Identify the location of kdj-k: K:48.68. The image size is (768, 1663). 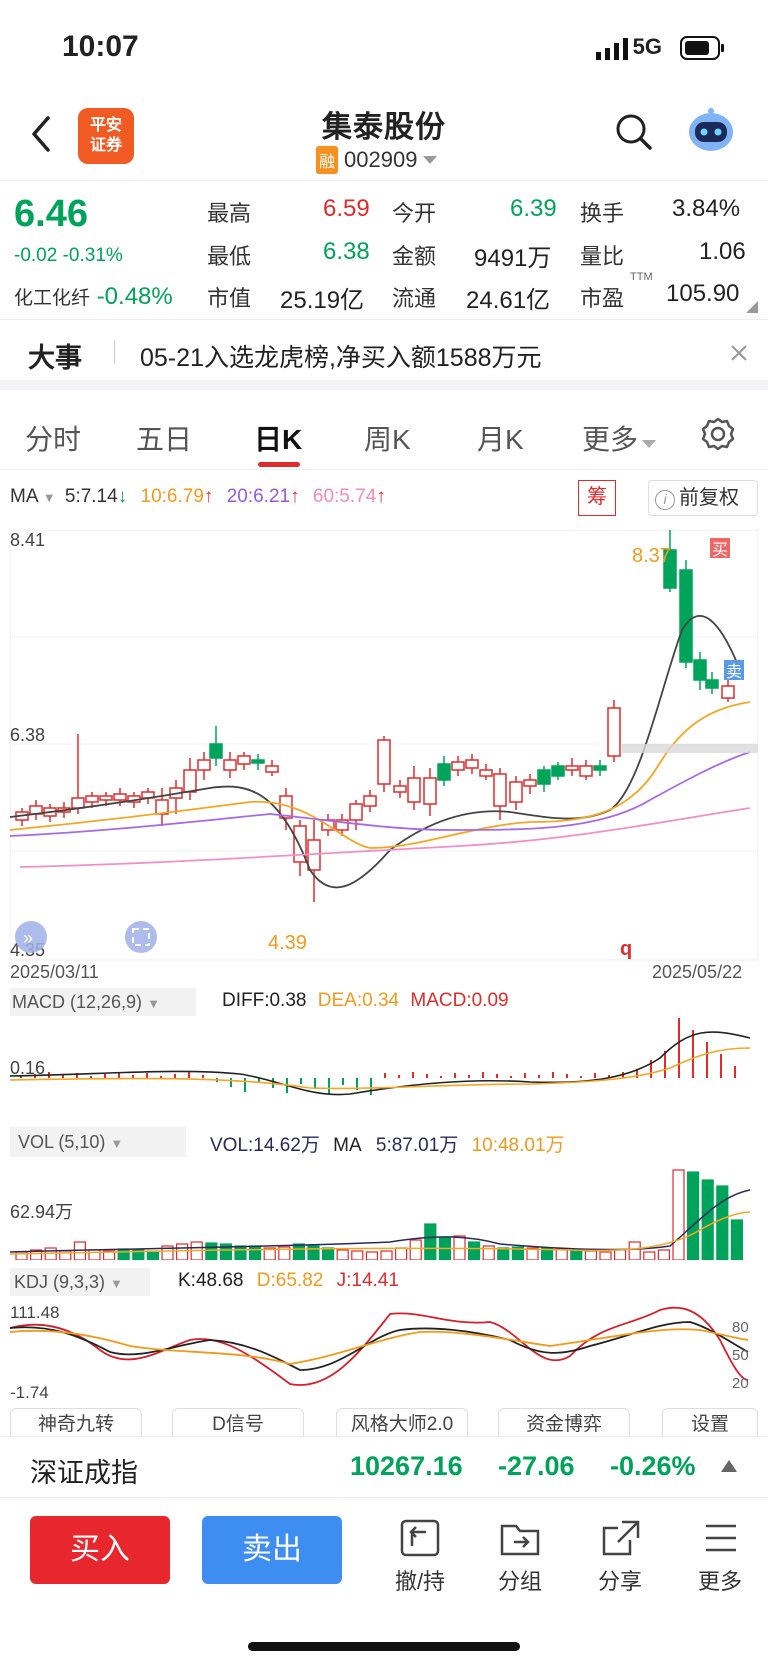
(211, 1280).